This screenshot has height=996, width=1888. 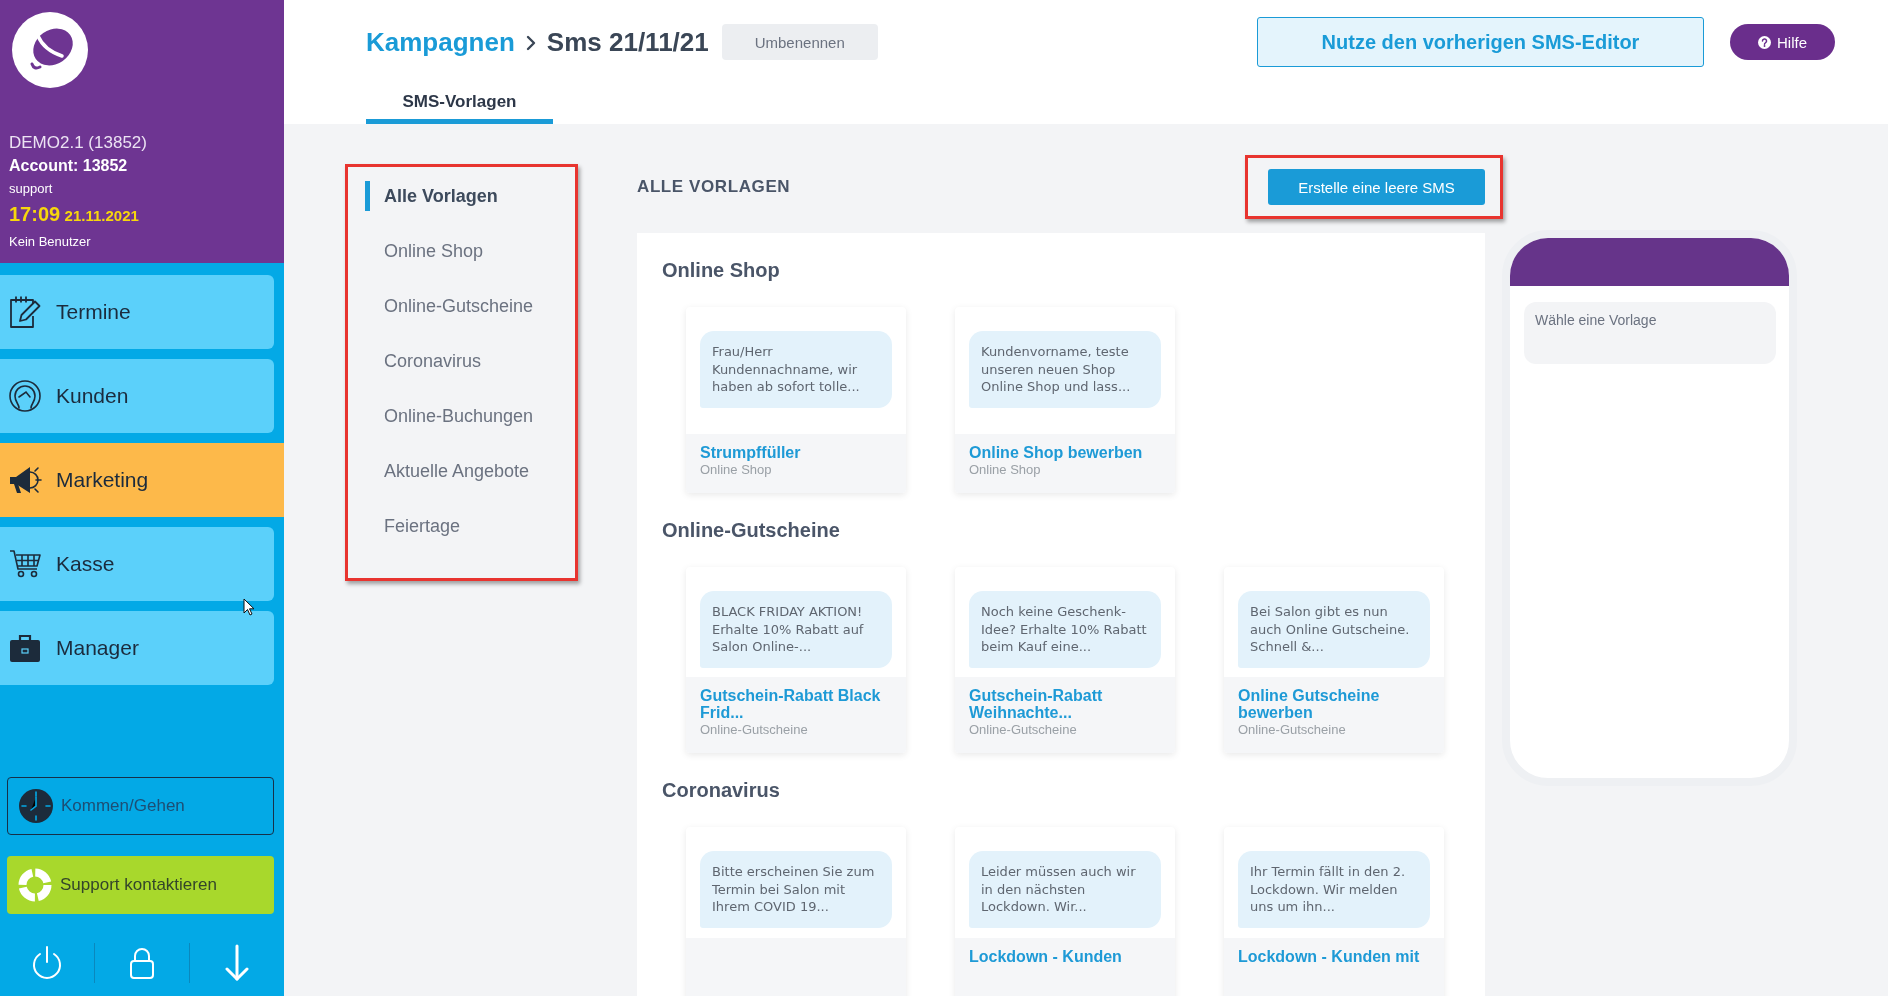 What do you see at coordinates (140, 885) in the screenshot?
I see `support-button: Support kontaktieren` at bounding box center [140, 885].